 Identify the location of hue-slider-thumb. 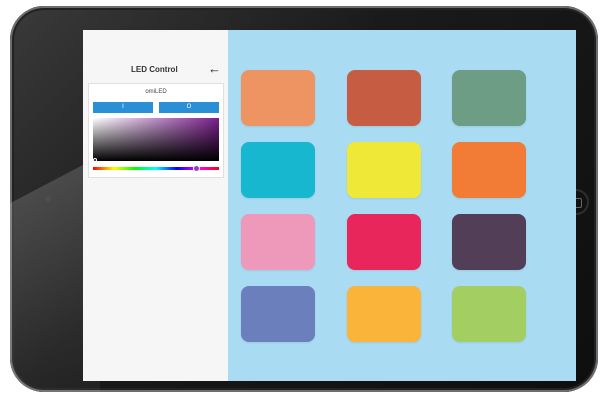
(196, 168).